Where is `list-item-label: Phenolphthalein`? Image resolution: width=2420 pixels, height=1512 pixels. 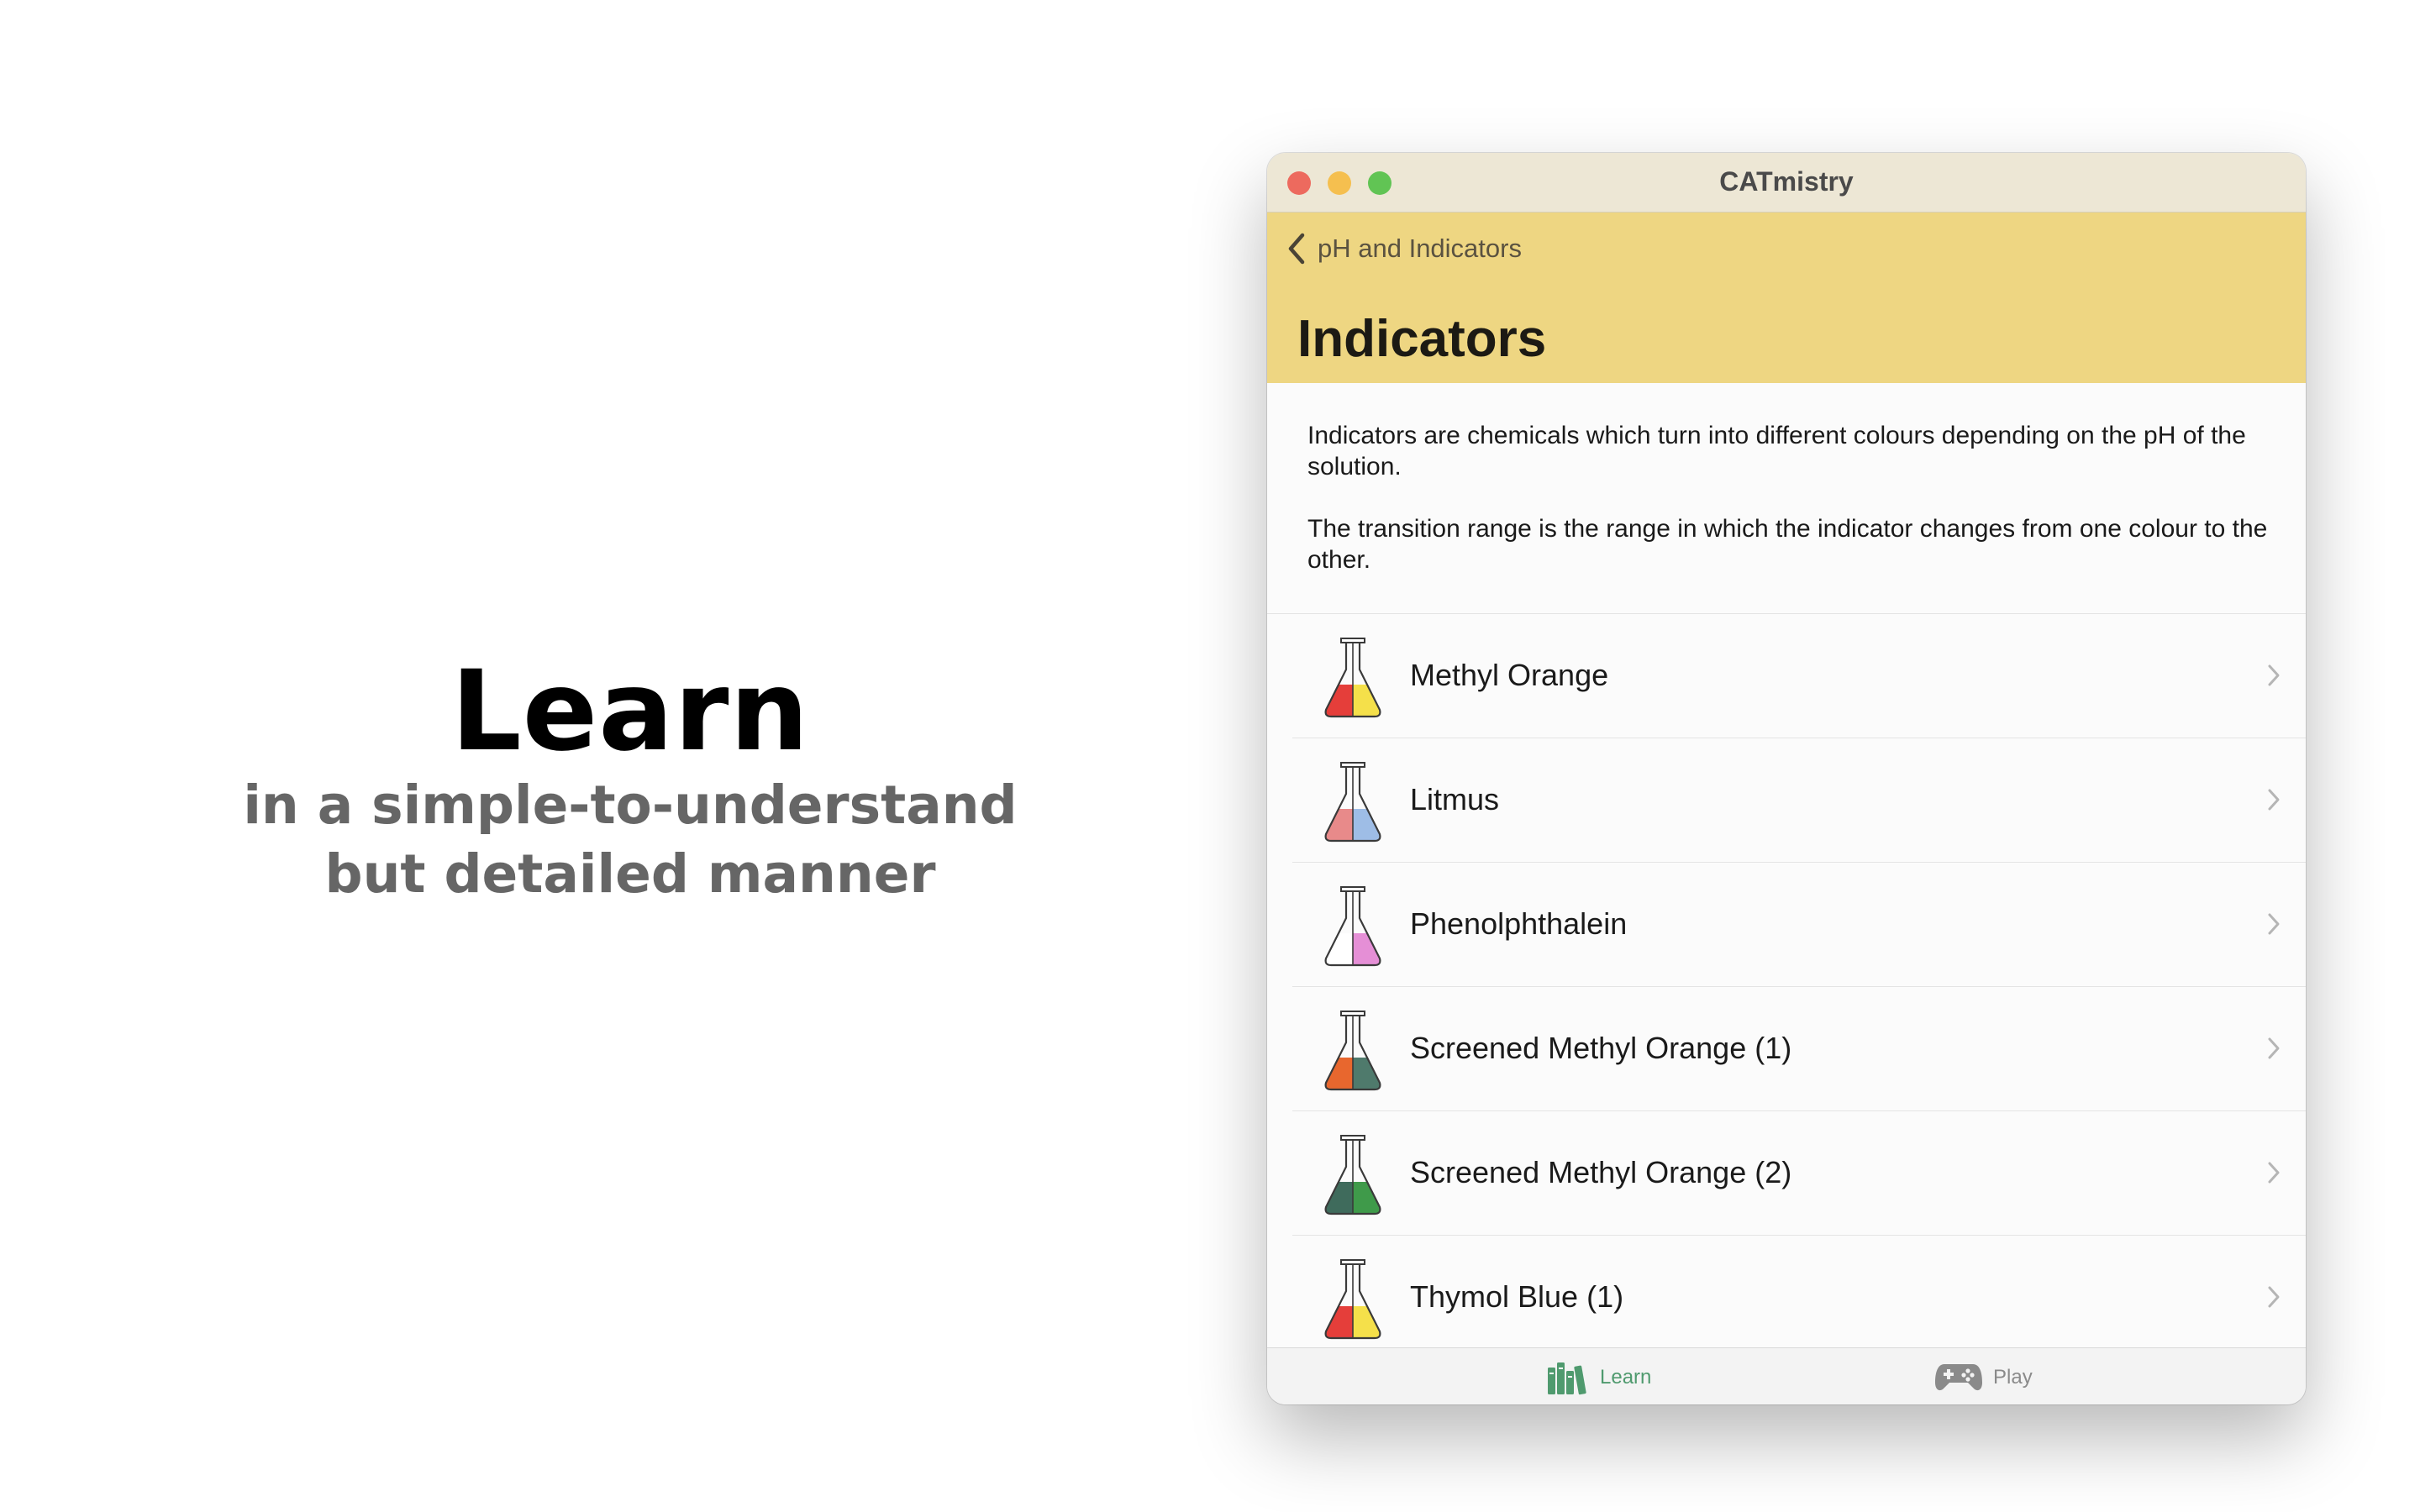 list-item-label: Phenolphthalein is located at coordinates (1519, 923).